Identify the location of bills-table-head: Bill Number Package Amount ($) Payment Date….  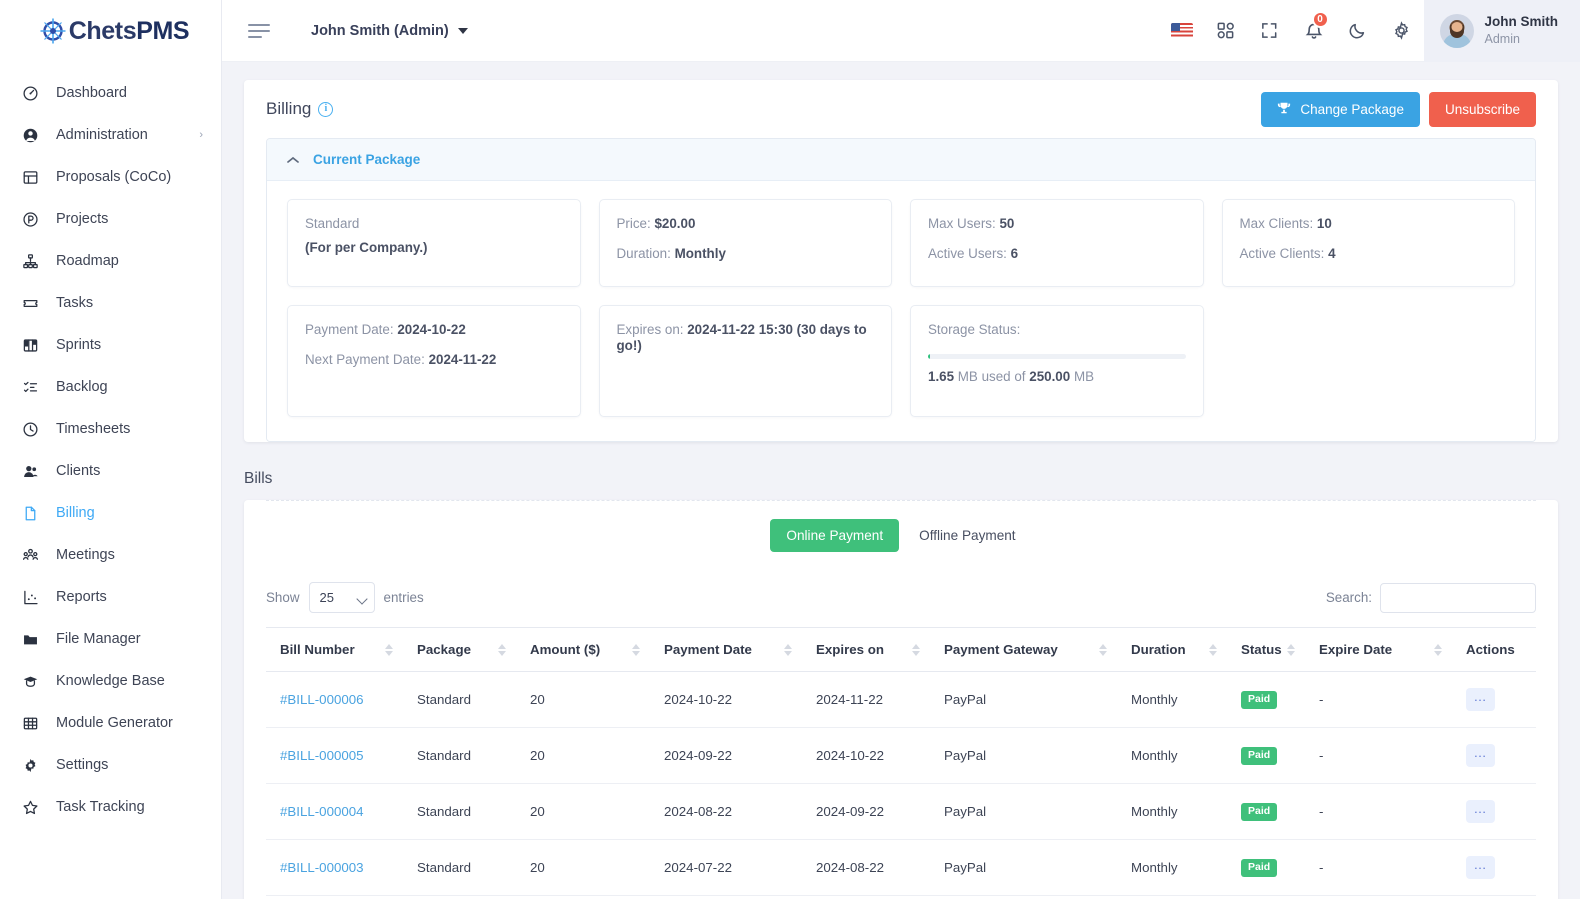
(901, 649).